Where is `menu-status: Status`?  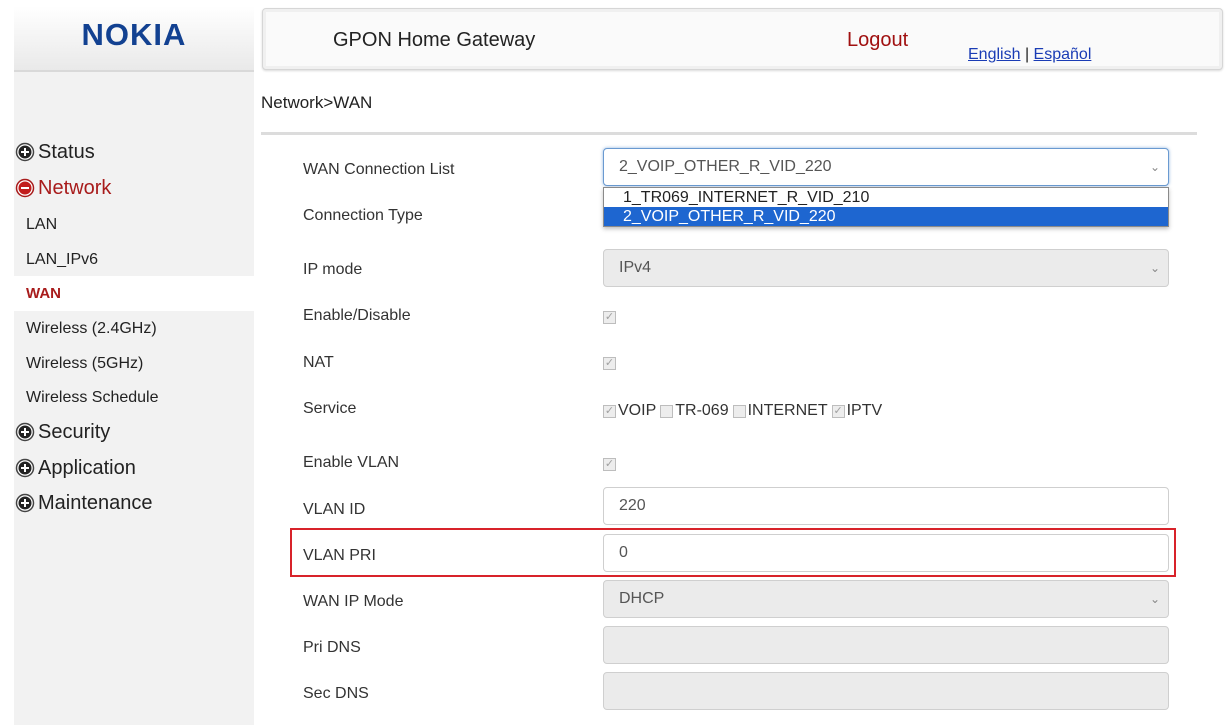 menu-status: Status is located at coordinates (54, 152).